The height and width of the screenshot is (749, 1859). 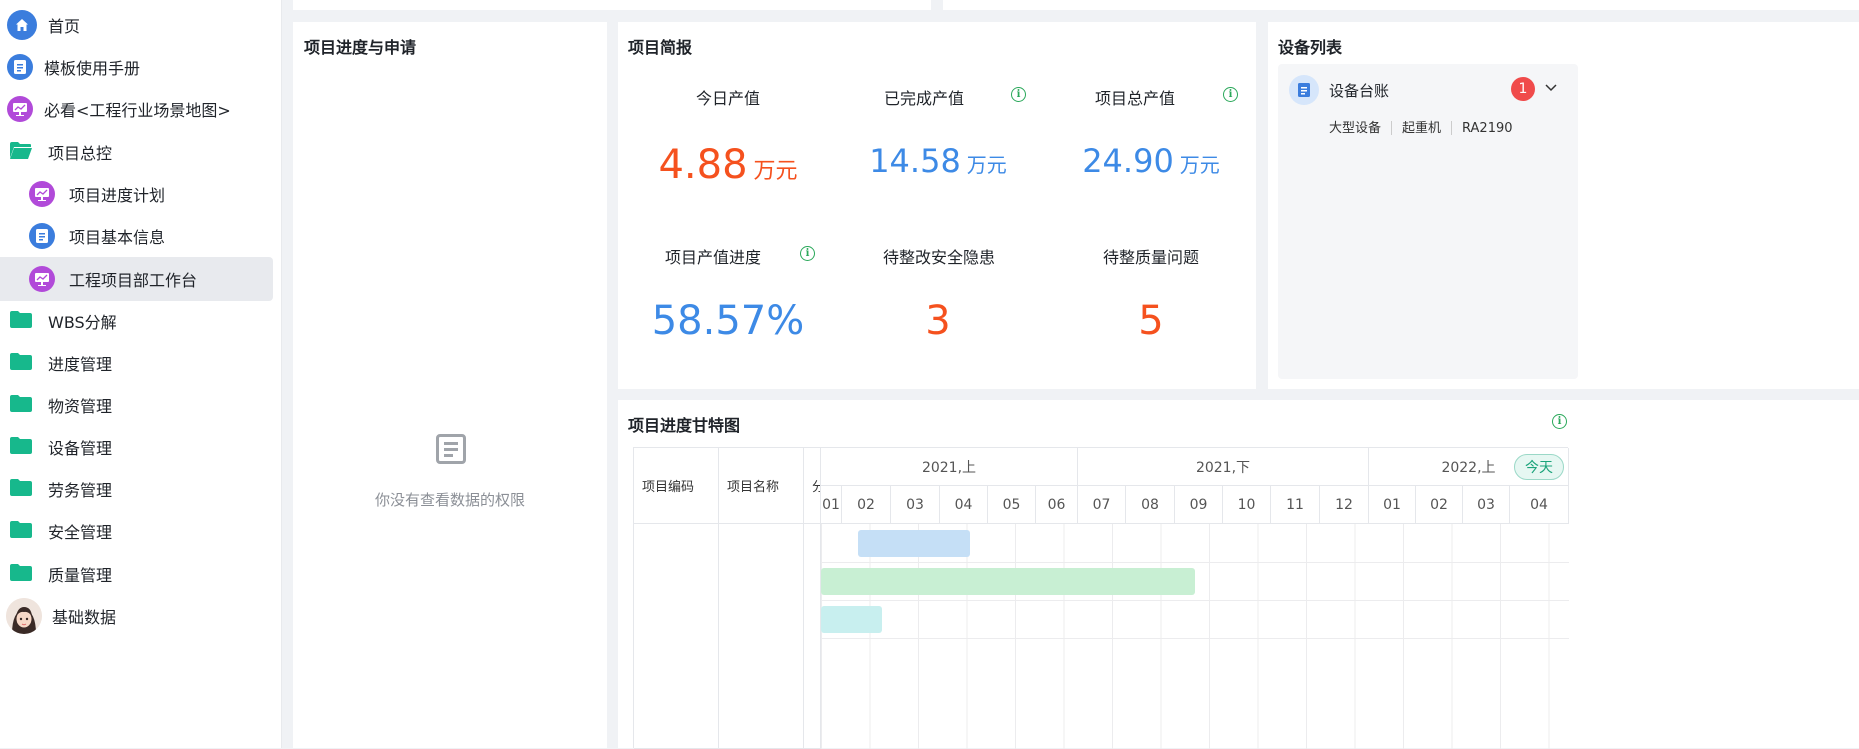 What do you see at coordinates (141, 363) in the screenshot?
I see `sidebar-item-schedule: 进度管理` at bounding box center [141, 363].